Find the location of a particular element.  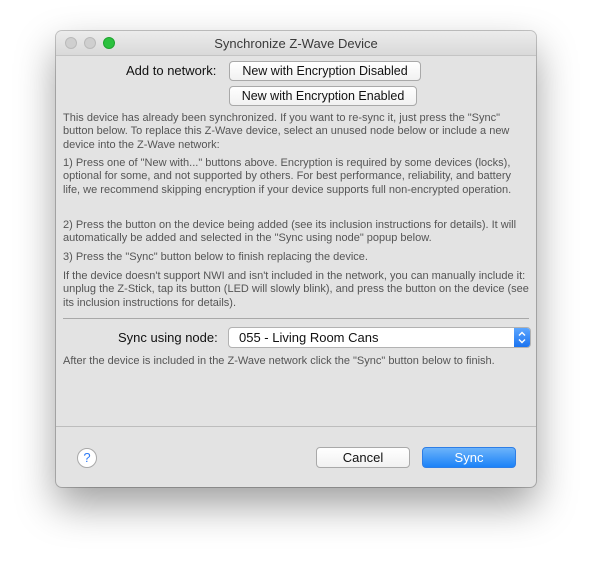

title-bar: Synchronize Z-Wave Device is located at coordinates (296, 43).